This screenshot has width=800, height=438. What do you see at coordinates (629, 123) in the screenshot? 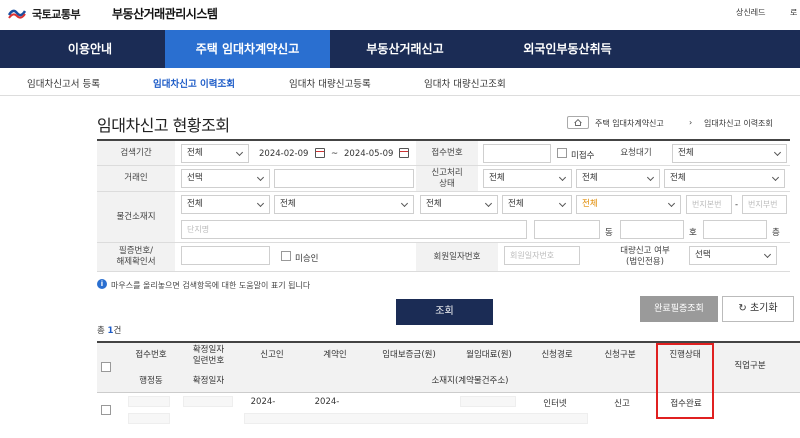
I see `breadcrumb-lease-report: 주택 임대차계약신고` at bounding box center [629, 123].